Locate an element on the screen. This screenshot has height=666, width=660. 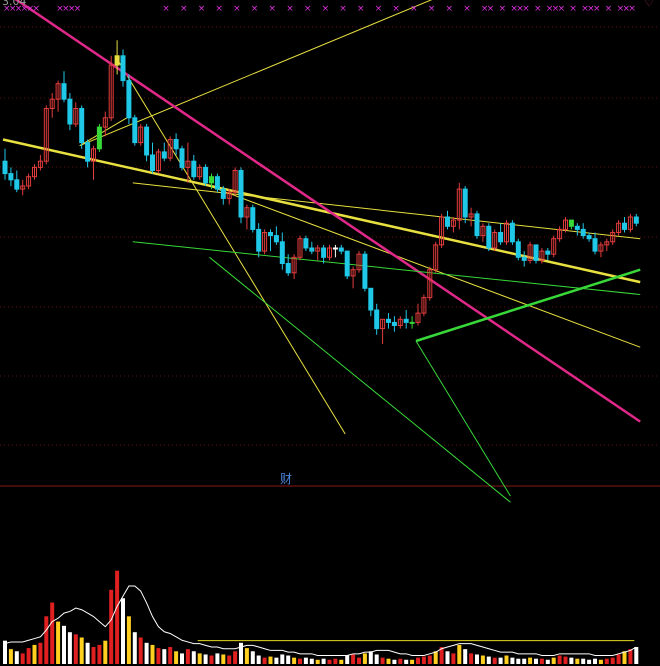
heart-icon: ♡ is located at coordinates (649, 4).